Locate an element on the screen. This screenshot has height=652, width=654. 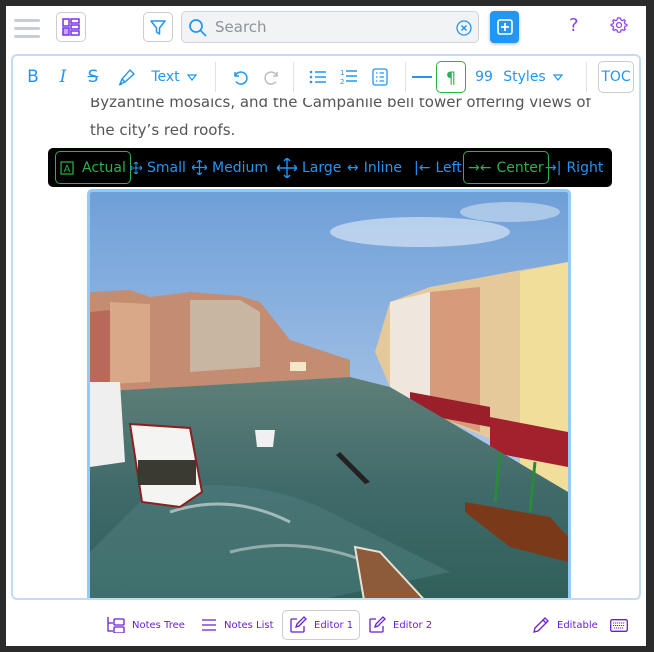
numbered-list-icon: 1 2 is located at coordinates (348, 77).